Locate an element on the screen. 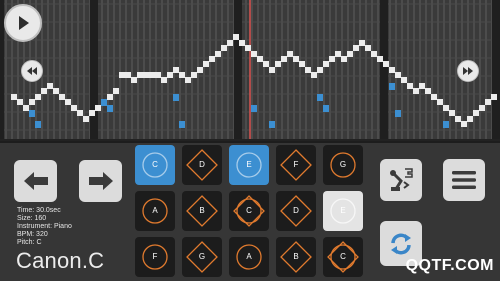 The image size is (500, 281). arrow-right-icon is located at coordinates (100, 181).